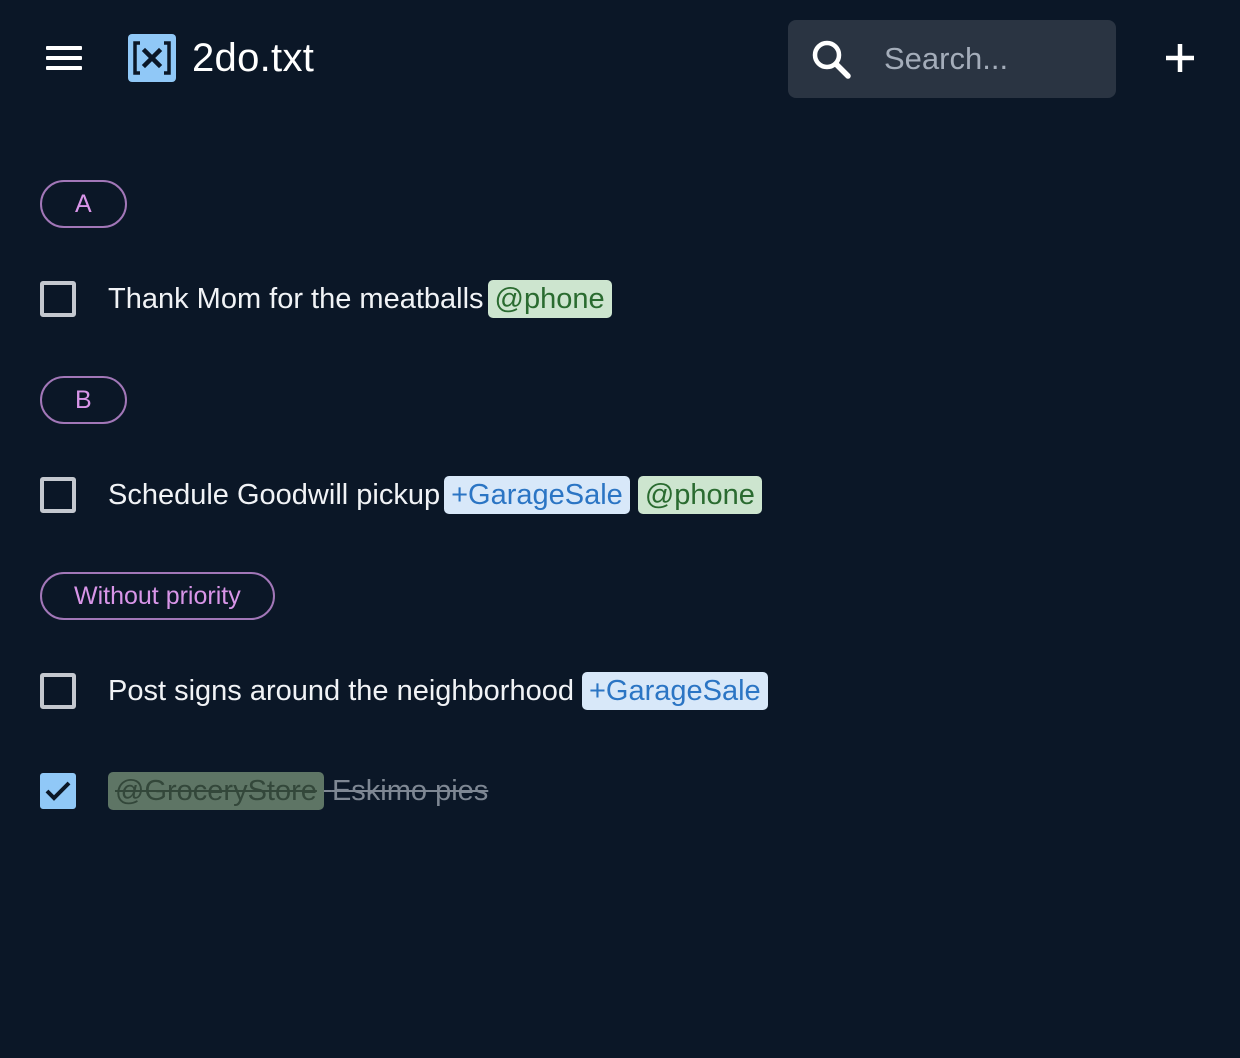  I want to click on priority-chip-none: Without priority, so click(157, 596).